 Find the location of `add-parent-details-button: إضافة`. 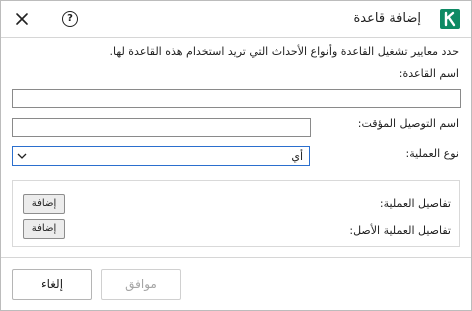

add-parent-details-button: إضافة is located at coordinates (44, 229).